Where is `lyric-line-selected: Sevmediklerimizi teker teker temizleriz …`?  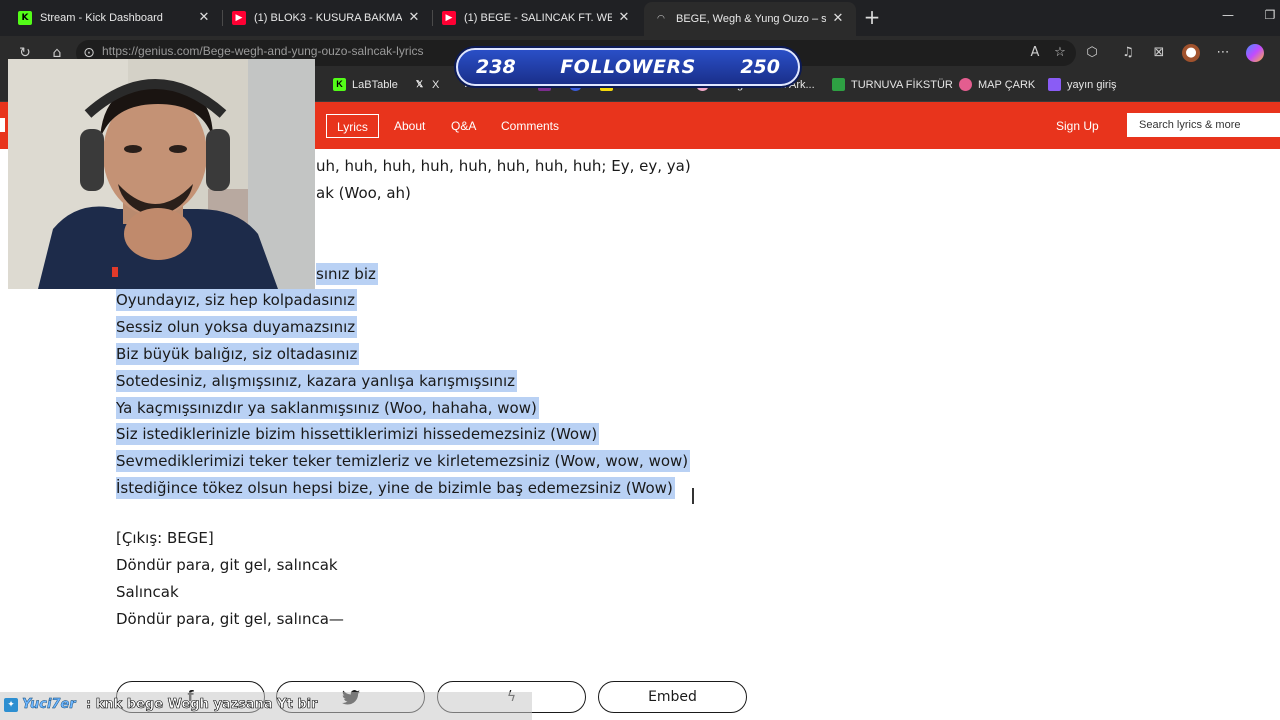 lyric-line-selected: Sevmediklerimizi teker teker temizleriz … is located at coordinates (403, 461).